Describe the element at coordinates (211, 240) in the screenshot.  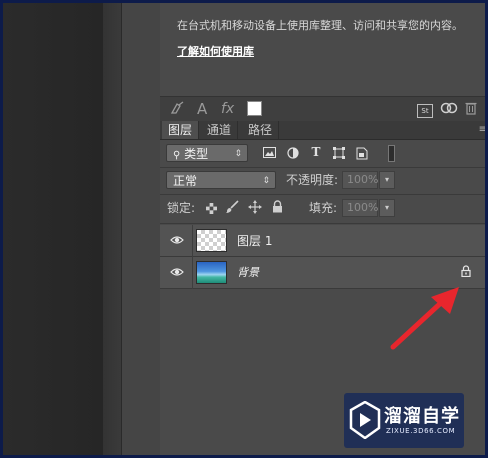
I see `layer-thumbnail-transparent` at that location.